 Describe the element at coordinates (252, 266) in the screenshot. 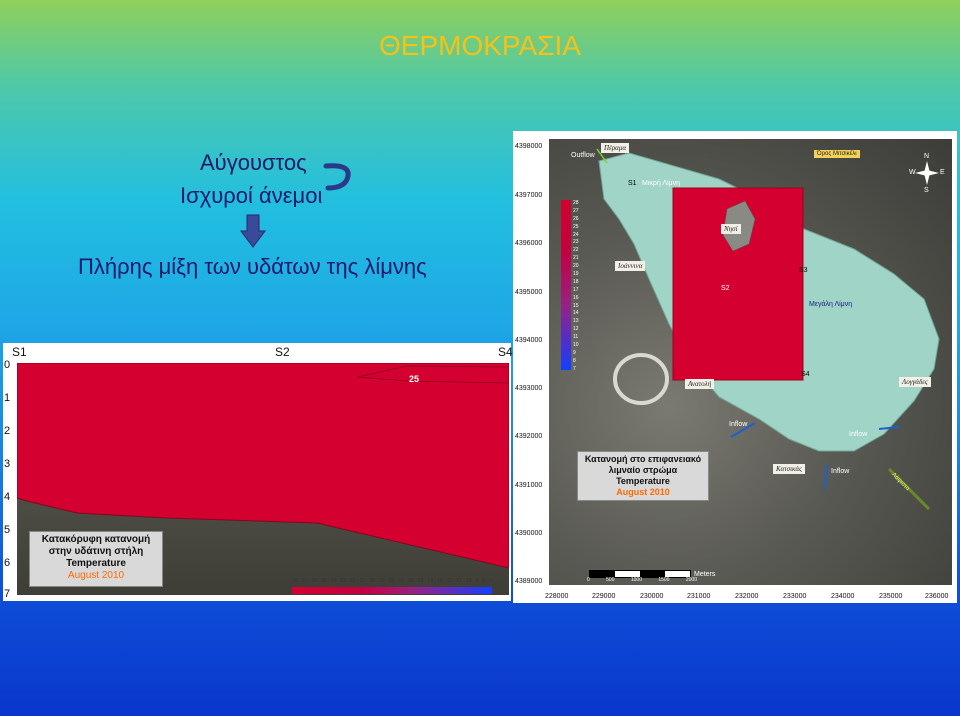

I see `mixing-text: Πλήρης μίξη των υδάτων της λίμνης` at that location.